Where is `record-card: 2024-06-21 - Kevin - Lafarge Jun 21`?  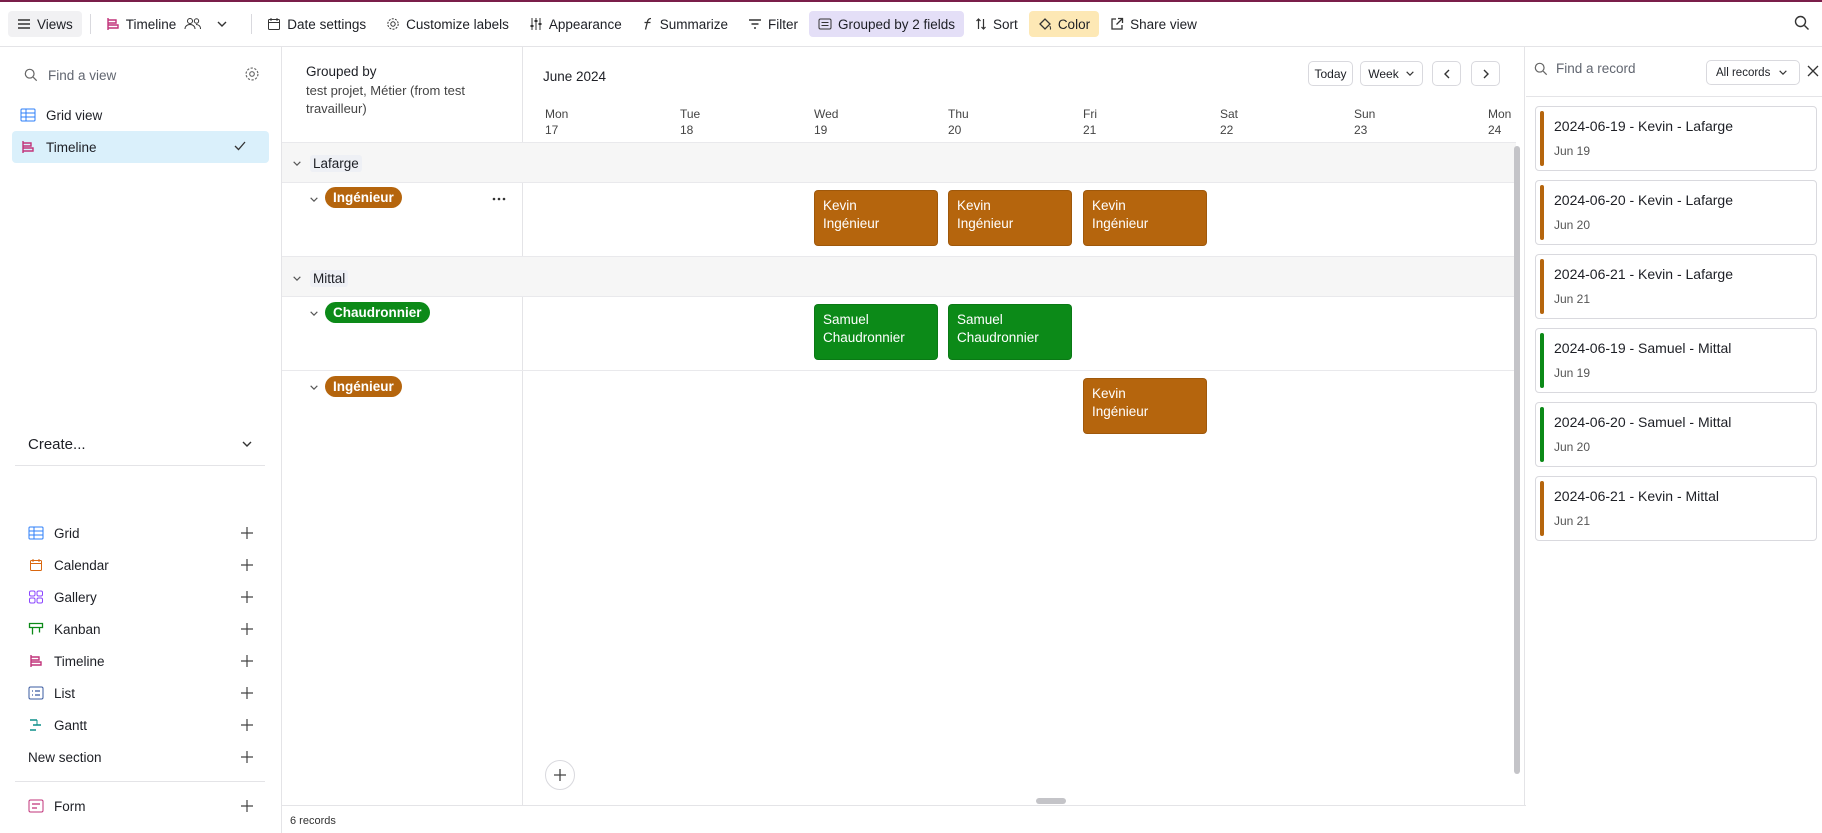
record-card: 2024-06-21 - Kevin - Lafarge Jun 21 is located at coordinates (1676, 286).